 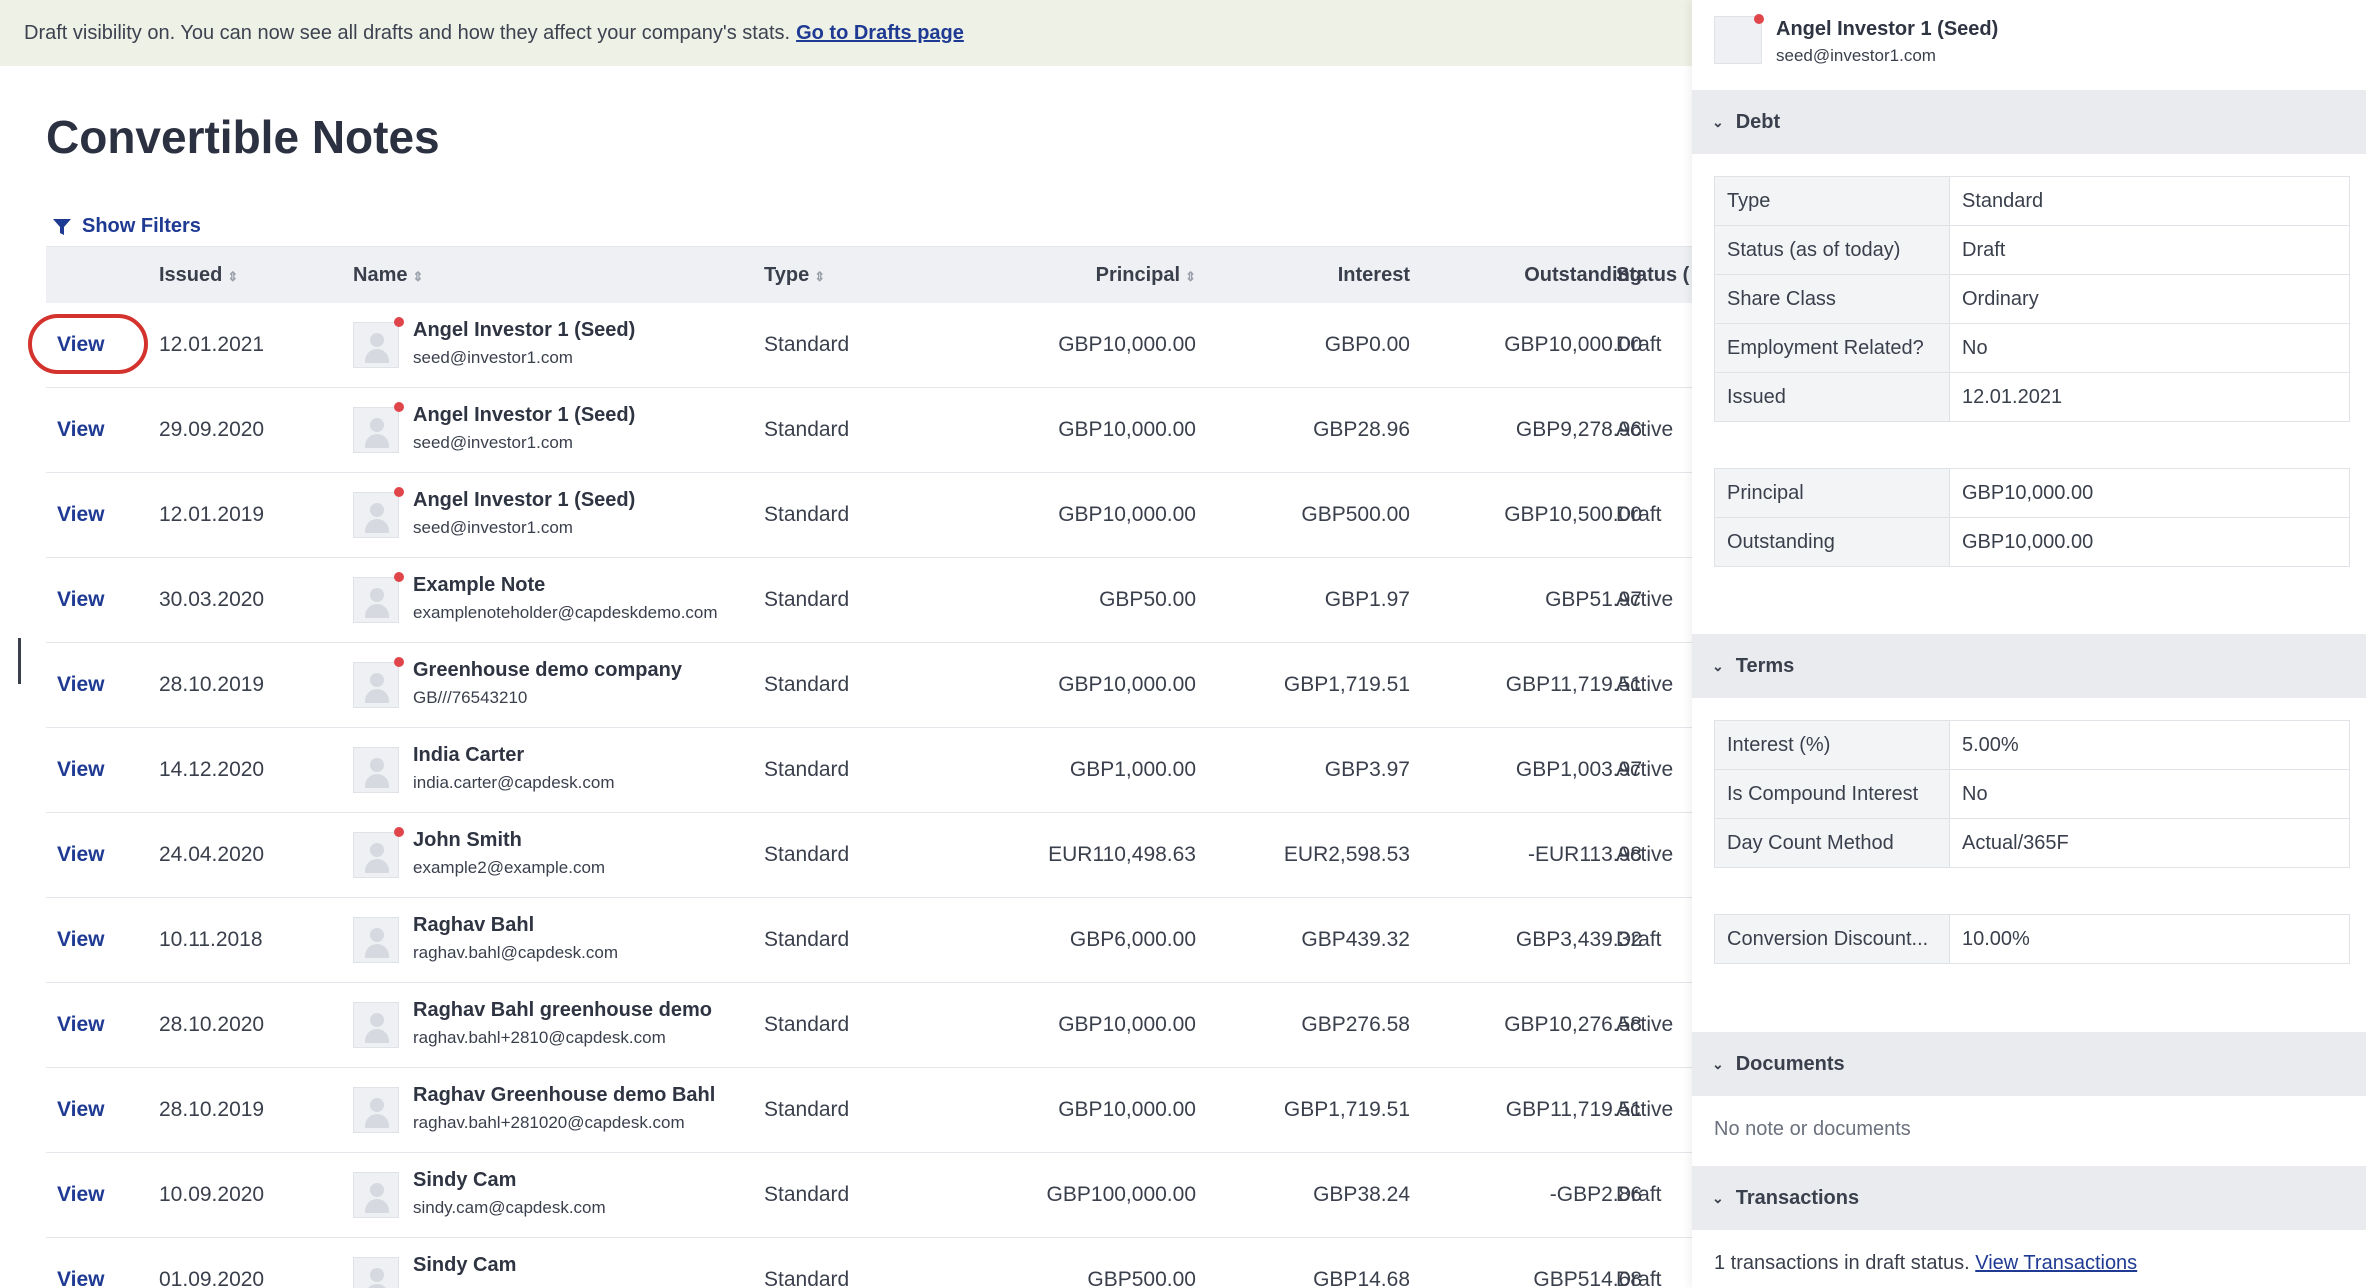 What do you see at coordinates (2149, 794) in the screenshot?
I see `detail-value: No` at bounding box center [2149, 794].